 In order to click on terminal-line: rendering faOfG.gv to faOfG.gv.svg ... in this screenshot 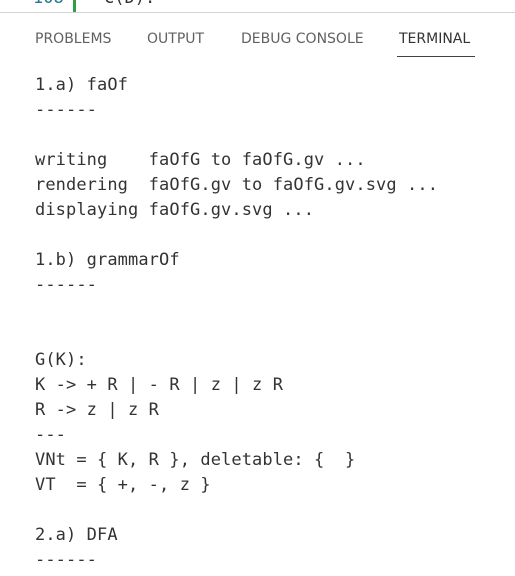, I will do `click(237, 185)`.